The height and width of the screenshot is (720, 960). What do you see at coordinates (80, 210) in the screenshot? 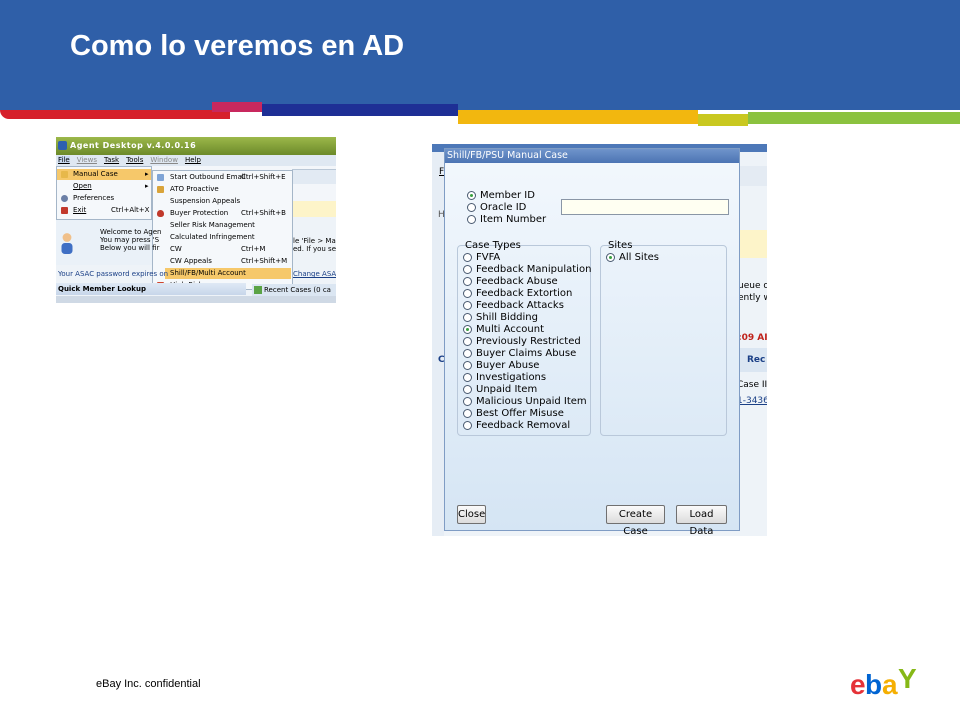
I see `menu-item-label: Exit` at bounding box center [80, 210].